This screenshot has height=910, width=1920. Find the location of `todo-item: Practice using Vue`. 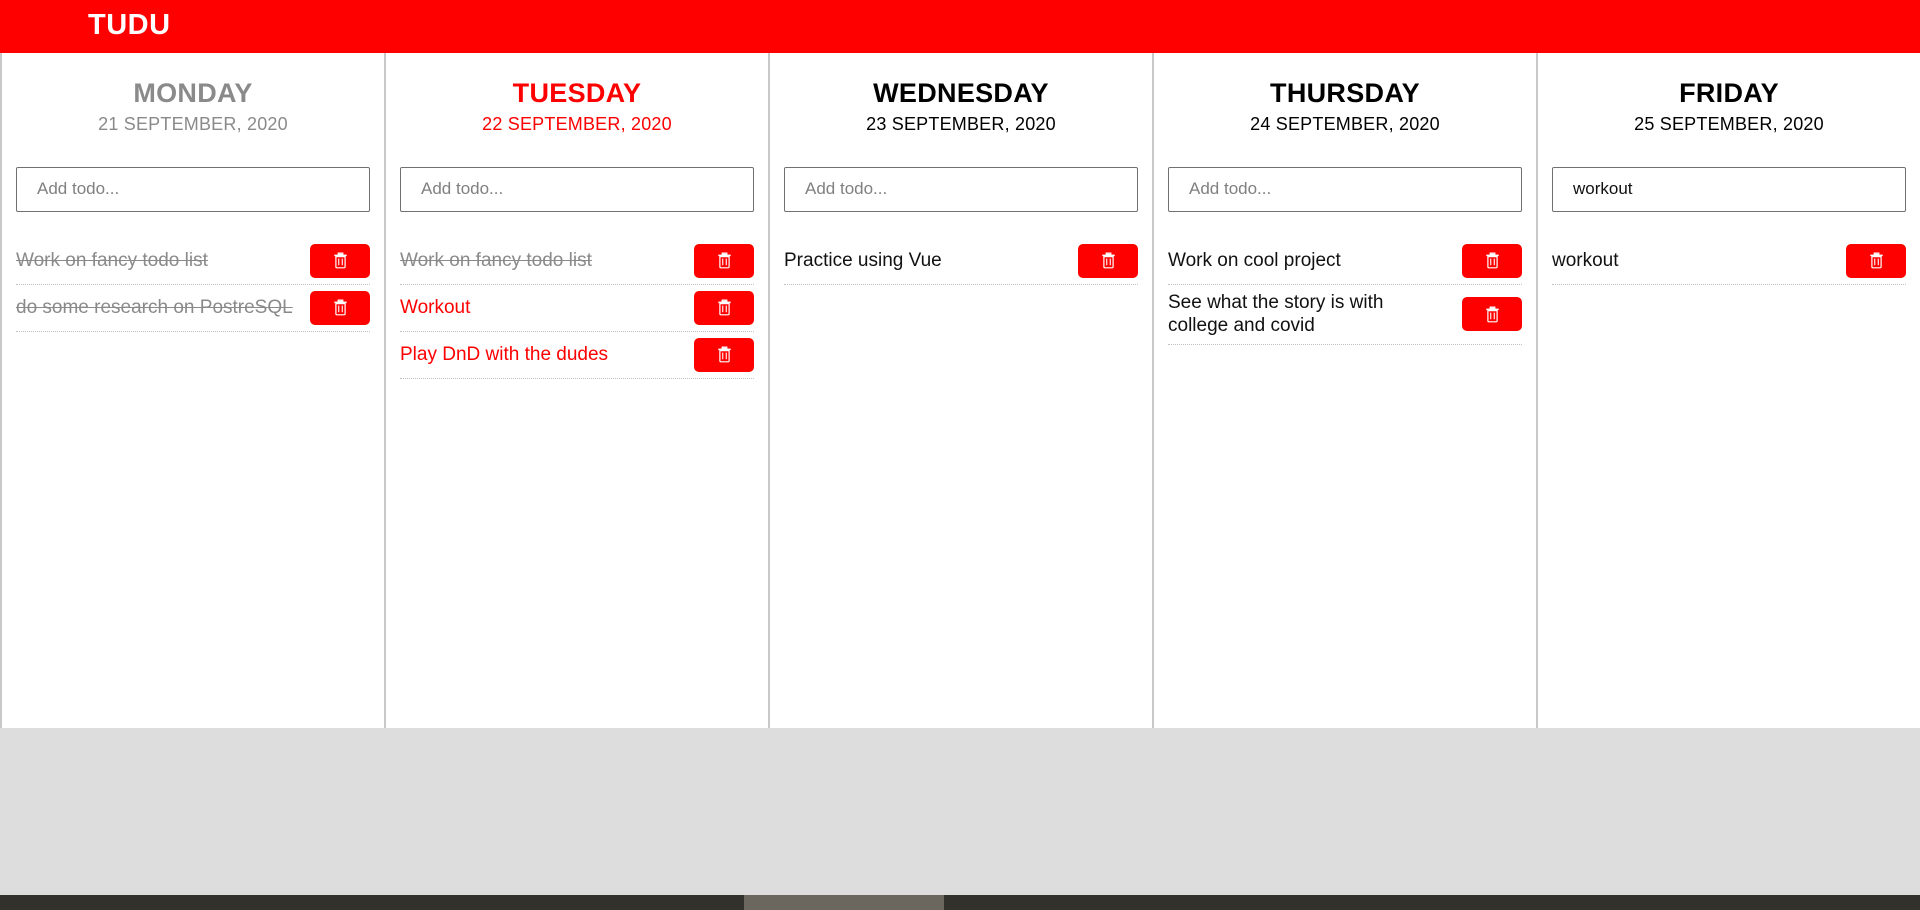

todo-item: Practice using Vue is located at coordinates (961, 261).